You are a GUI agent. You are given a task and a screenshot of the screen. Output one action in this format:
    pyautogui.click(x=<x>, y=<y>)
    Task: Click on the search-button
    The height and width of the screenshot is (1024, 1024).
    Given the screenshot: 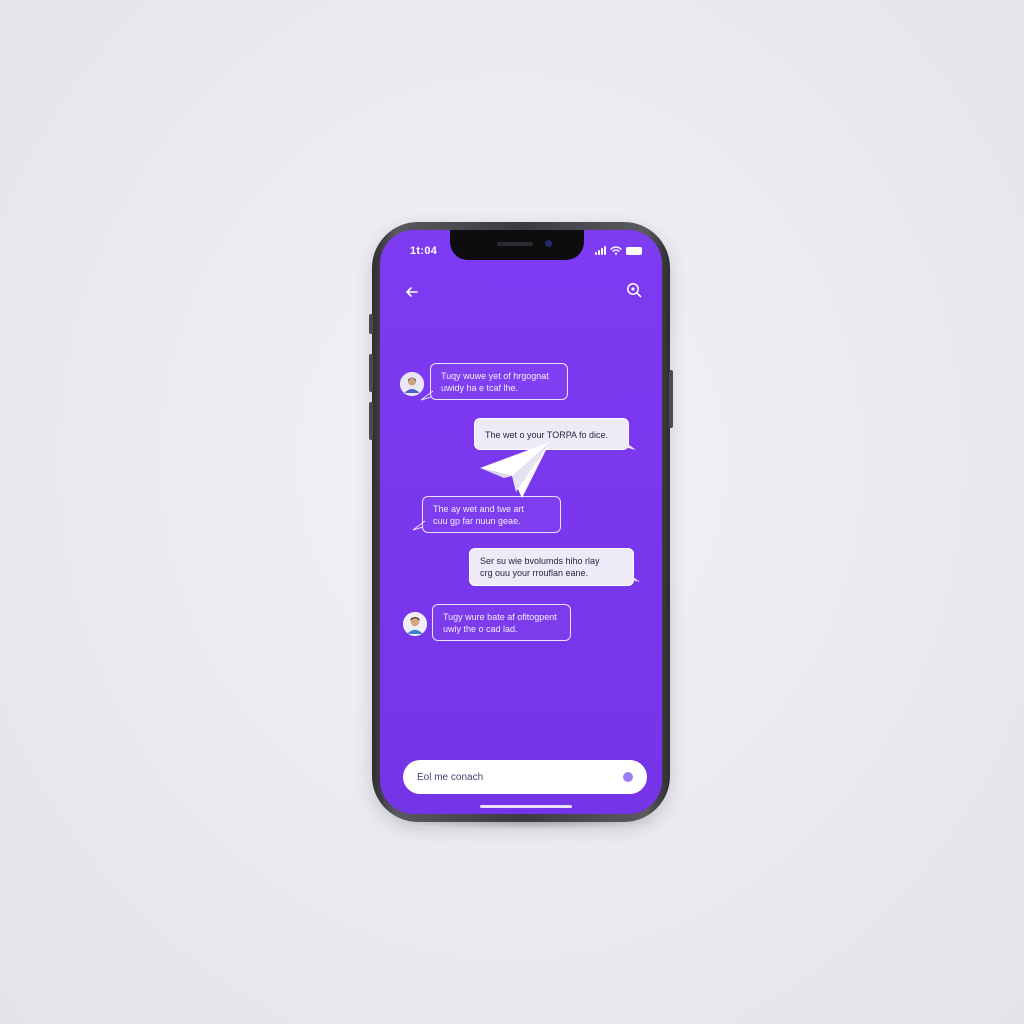 What is the action you would take?
    pyautogui.click(x=634, y=290)
    